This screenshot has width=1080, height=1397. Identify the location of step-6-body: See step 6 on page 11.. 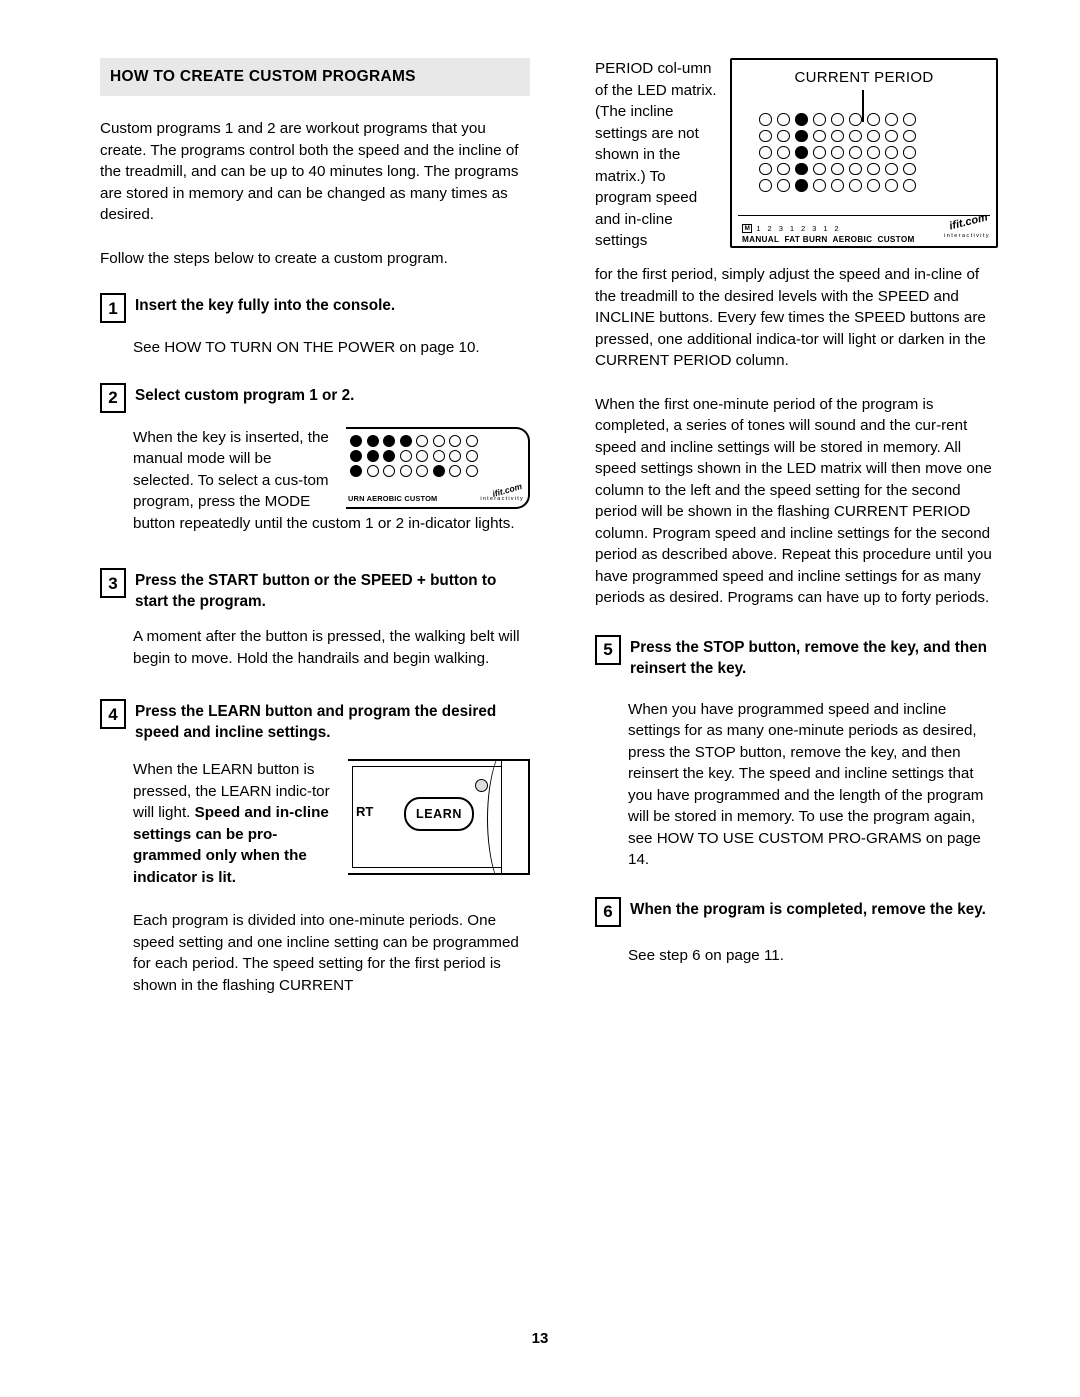
(706, 955).